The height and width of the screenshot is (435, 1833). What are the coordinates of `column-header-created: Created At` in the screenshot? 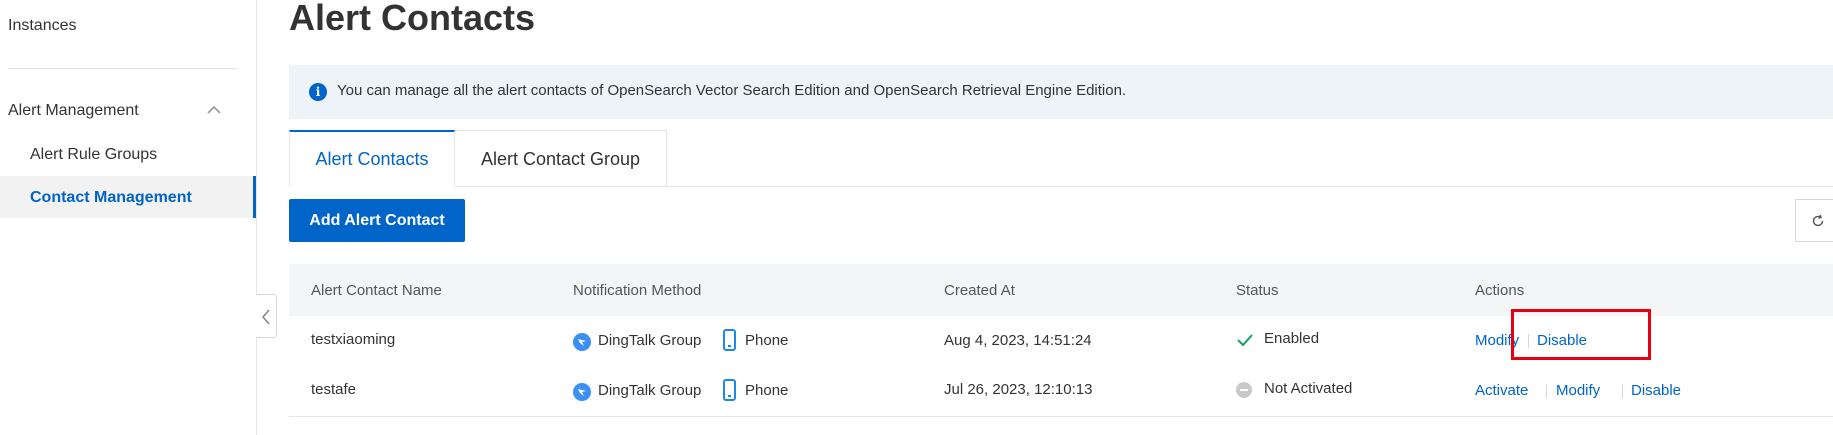 It's located at (979, 290).